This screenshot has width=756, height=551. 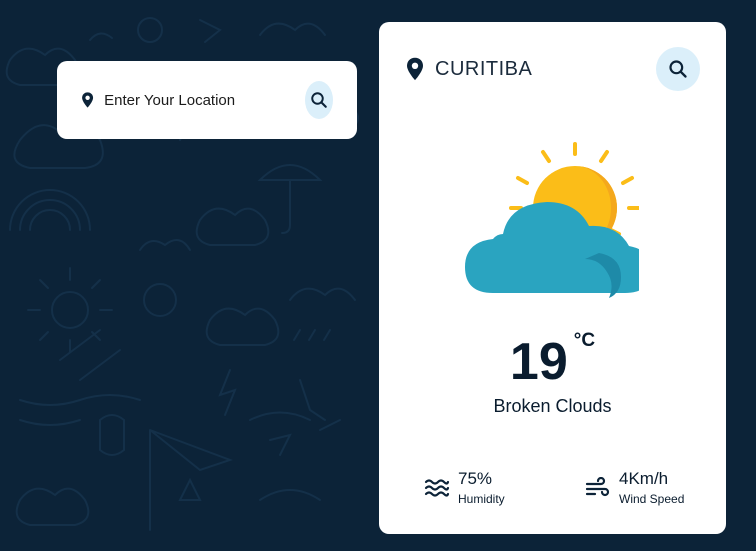 I want to click on wind-speed-value: 4Km/h, so click(x=644, y=478).